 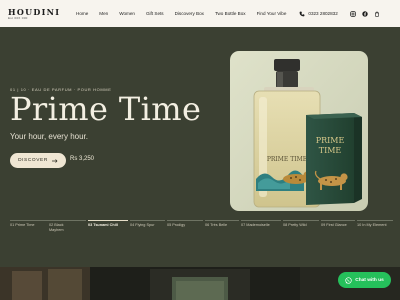 I want to click on product-tab-6: 06 Très Belle, so click(x=222, y=226).